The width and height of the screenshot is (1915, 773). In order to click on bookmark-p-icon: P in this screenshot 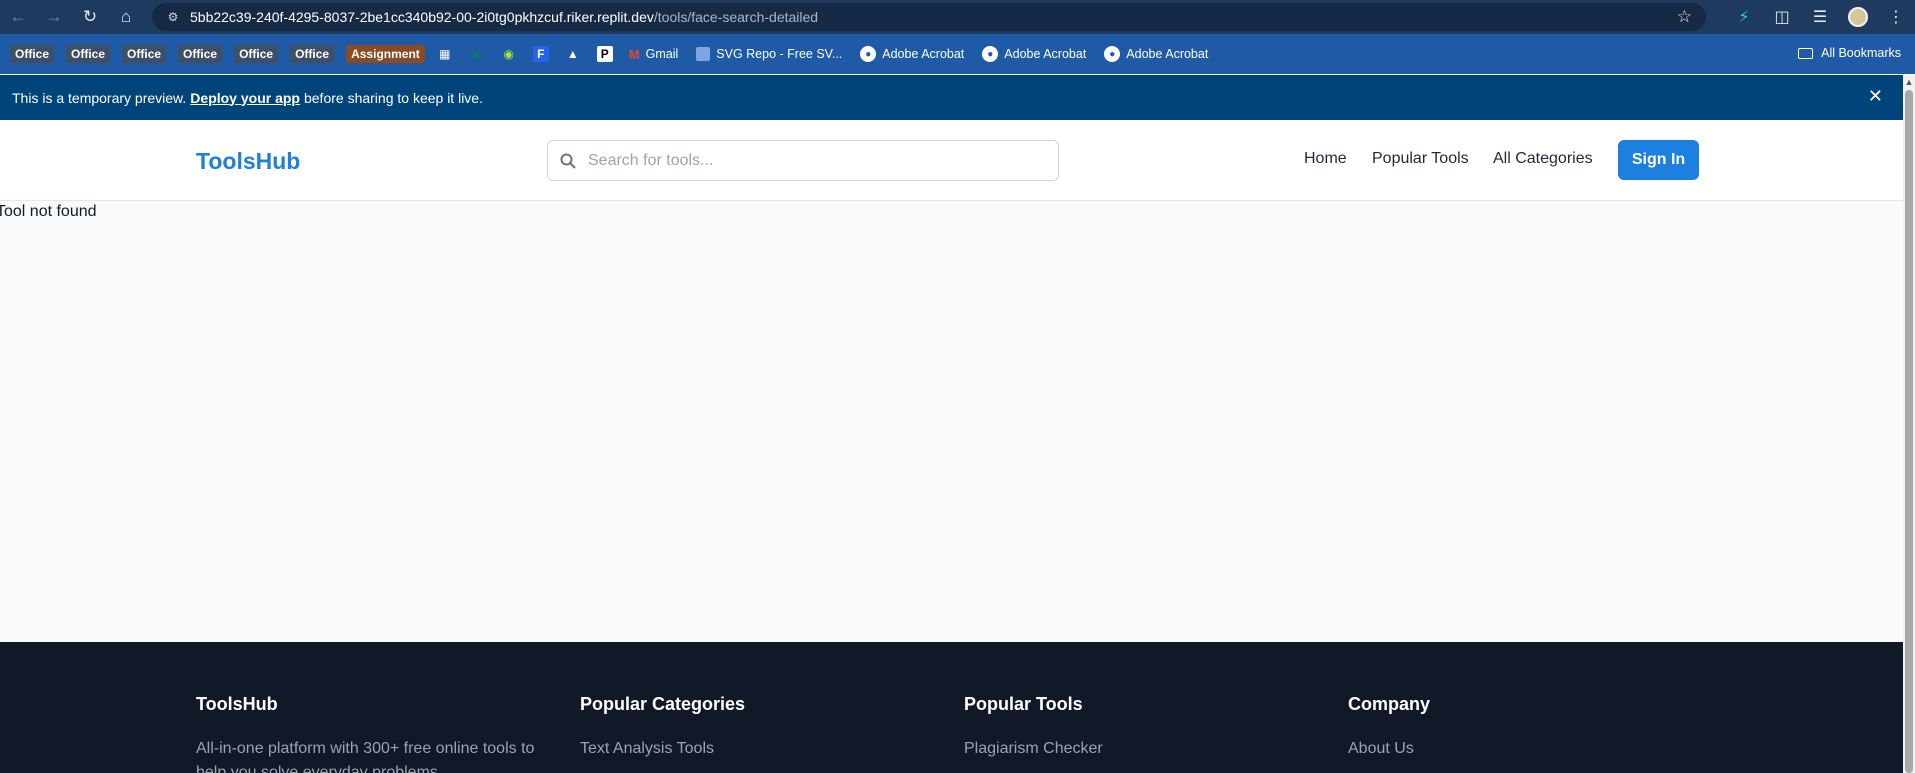, I will do `click(604, 54)`.